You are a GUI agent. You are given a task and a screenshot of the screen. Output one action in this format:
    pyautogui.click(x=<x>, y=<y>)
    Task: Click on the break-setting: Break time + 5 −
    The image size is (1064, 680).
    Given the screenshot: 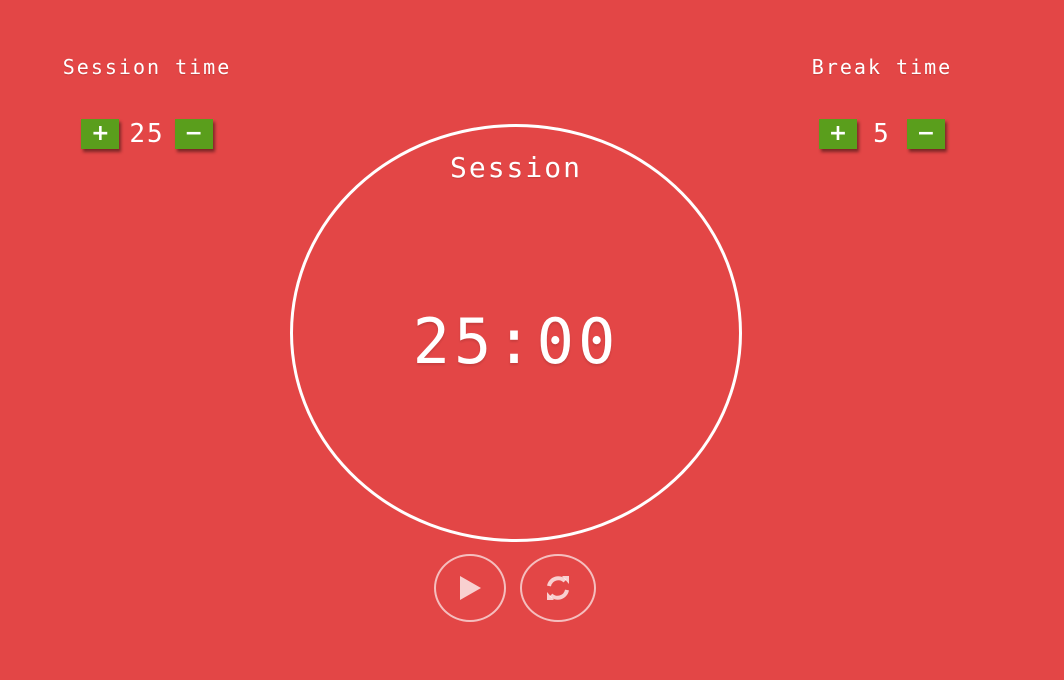 What is the action you would take?
    pyautogui.click(x=882, y=102)
    